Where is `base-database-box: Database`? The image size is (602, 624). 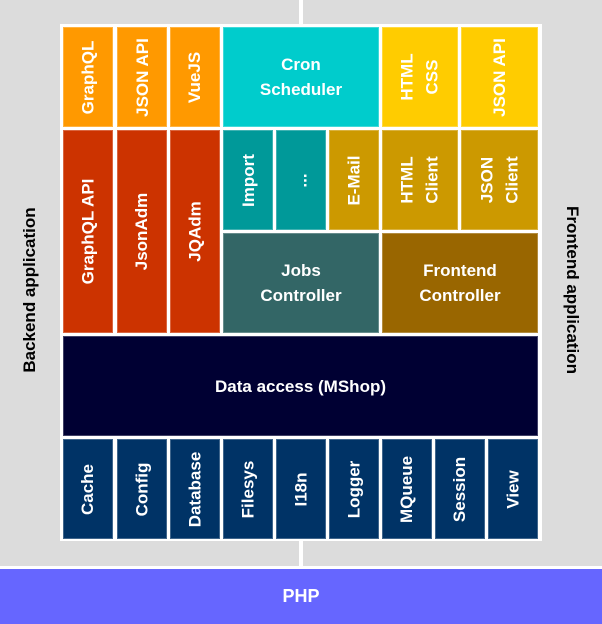
base-database-box: Database is located at coordinates (195, 489).